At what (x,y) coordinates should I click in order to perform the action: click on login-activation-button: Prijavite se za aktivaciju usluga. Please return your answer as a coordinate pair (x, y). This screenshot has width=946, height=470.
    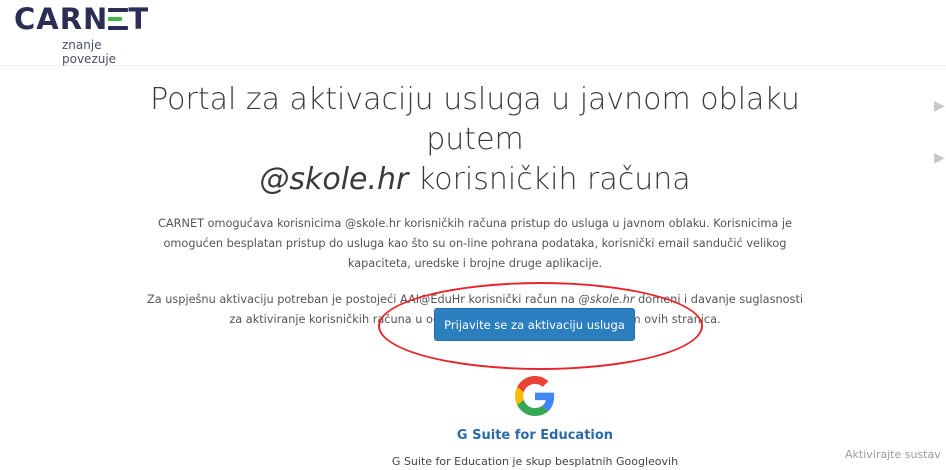
    Looking at the image, I should click on (534, 324).